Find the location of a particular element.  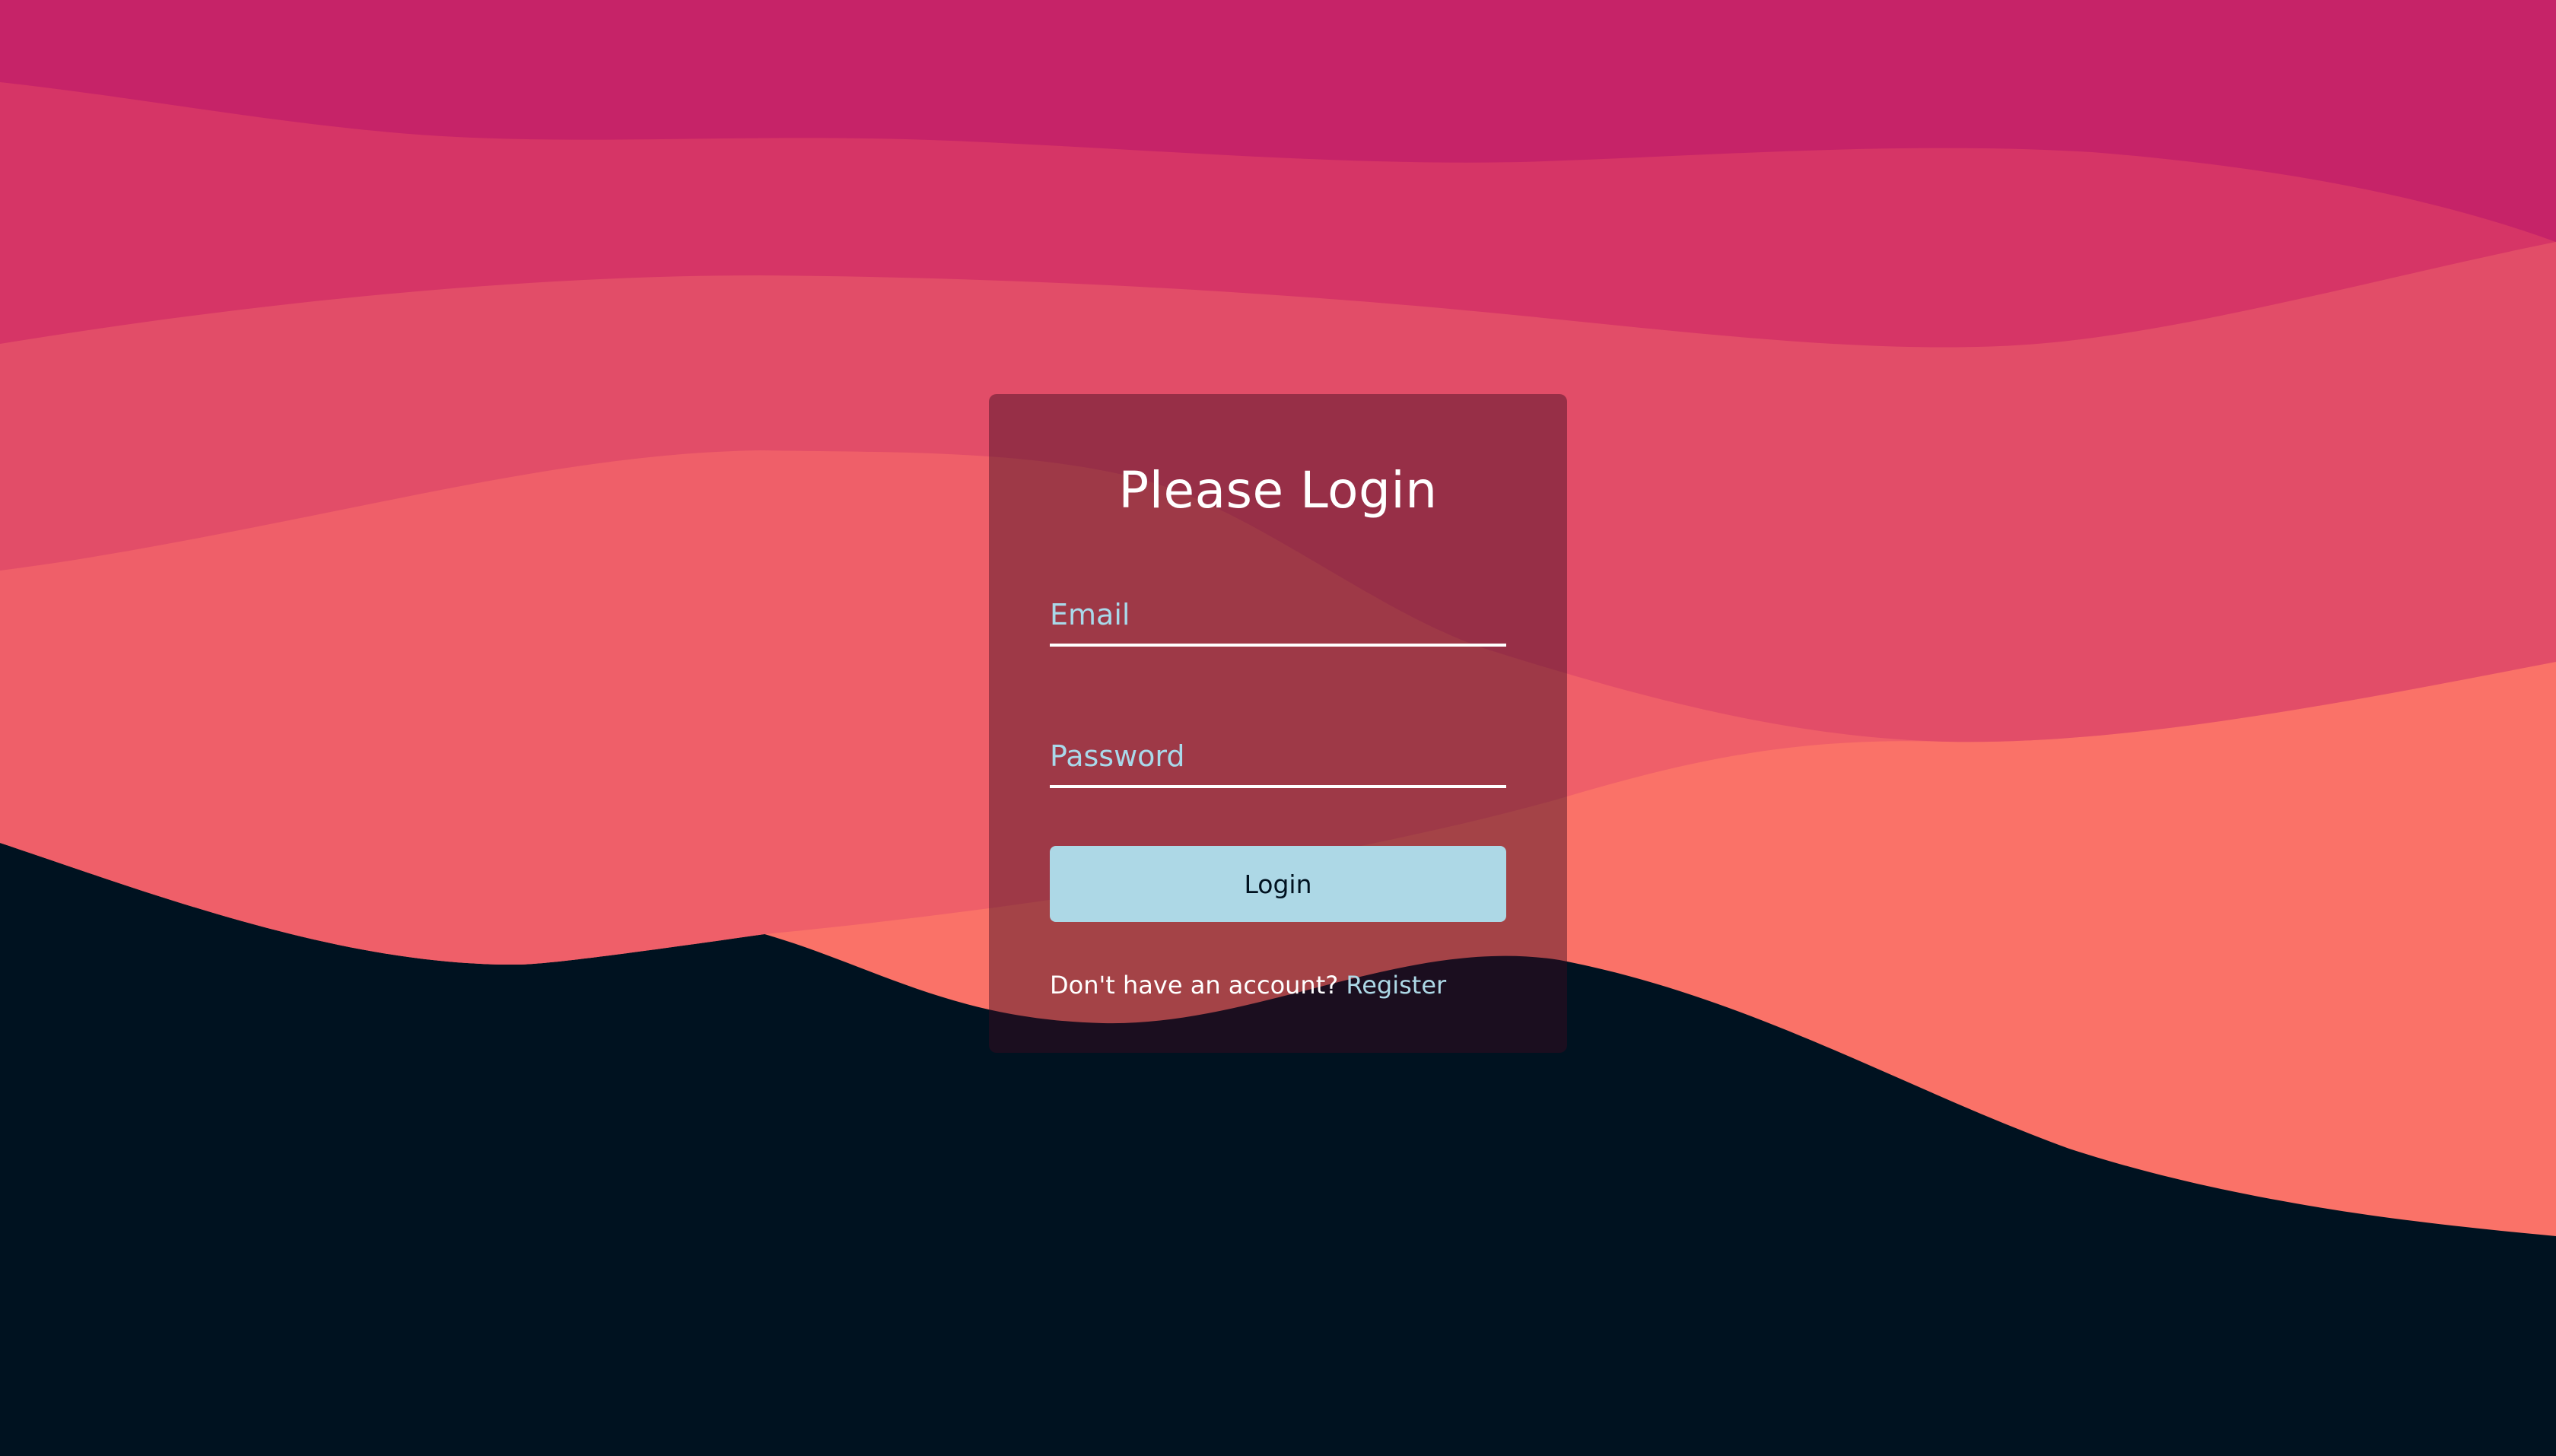

login-button: Login is located at coordinates (1278, 884).